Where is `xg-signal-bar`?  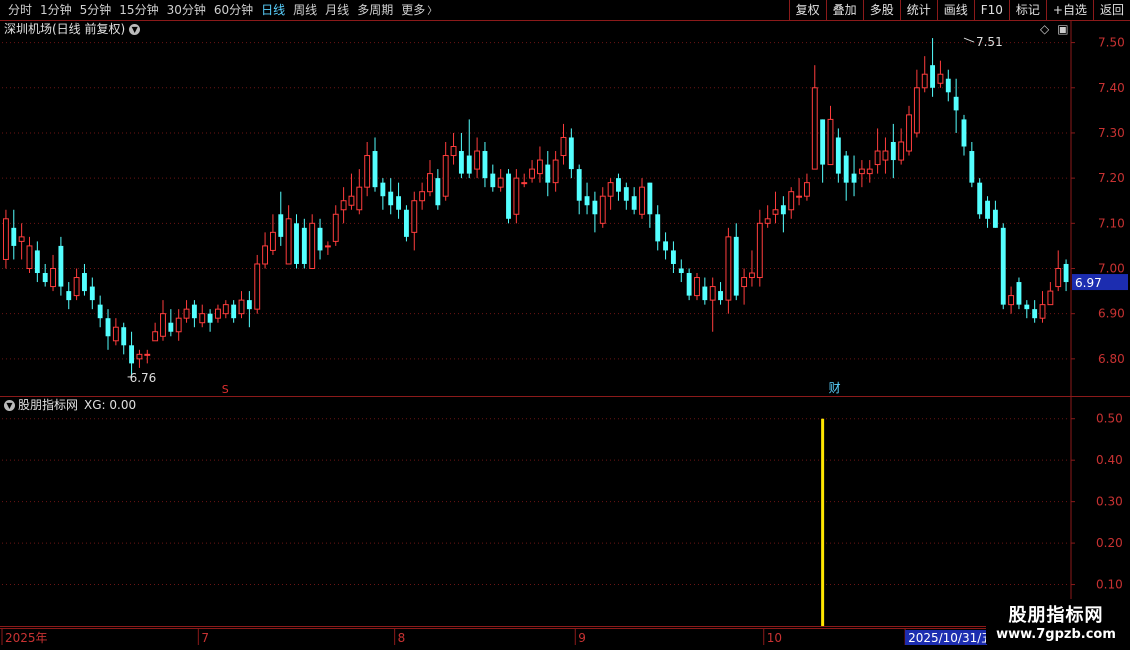
xg-signal-bar is located at coordinates (823, 522).